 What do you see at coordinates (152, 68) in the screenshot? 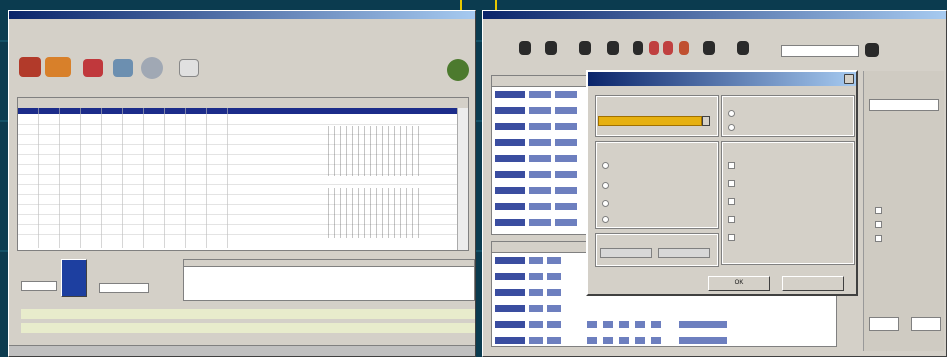
I see `clock-icon` at bounding box center [152, 68].